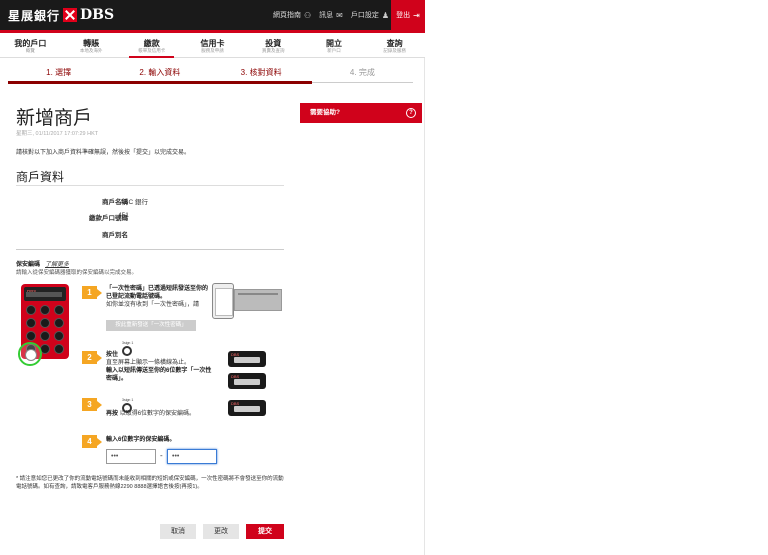  What do you see at coordinates (92, 292) in the screenshot?
I see `step-number: 1` at bounding box center [92, 292].